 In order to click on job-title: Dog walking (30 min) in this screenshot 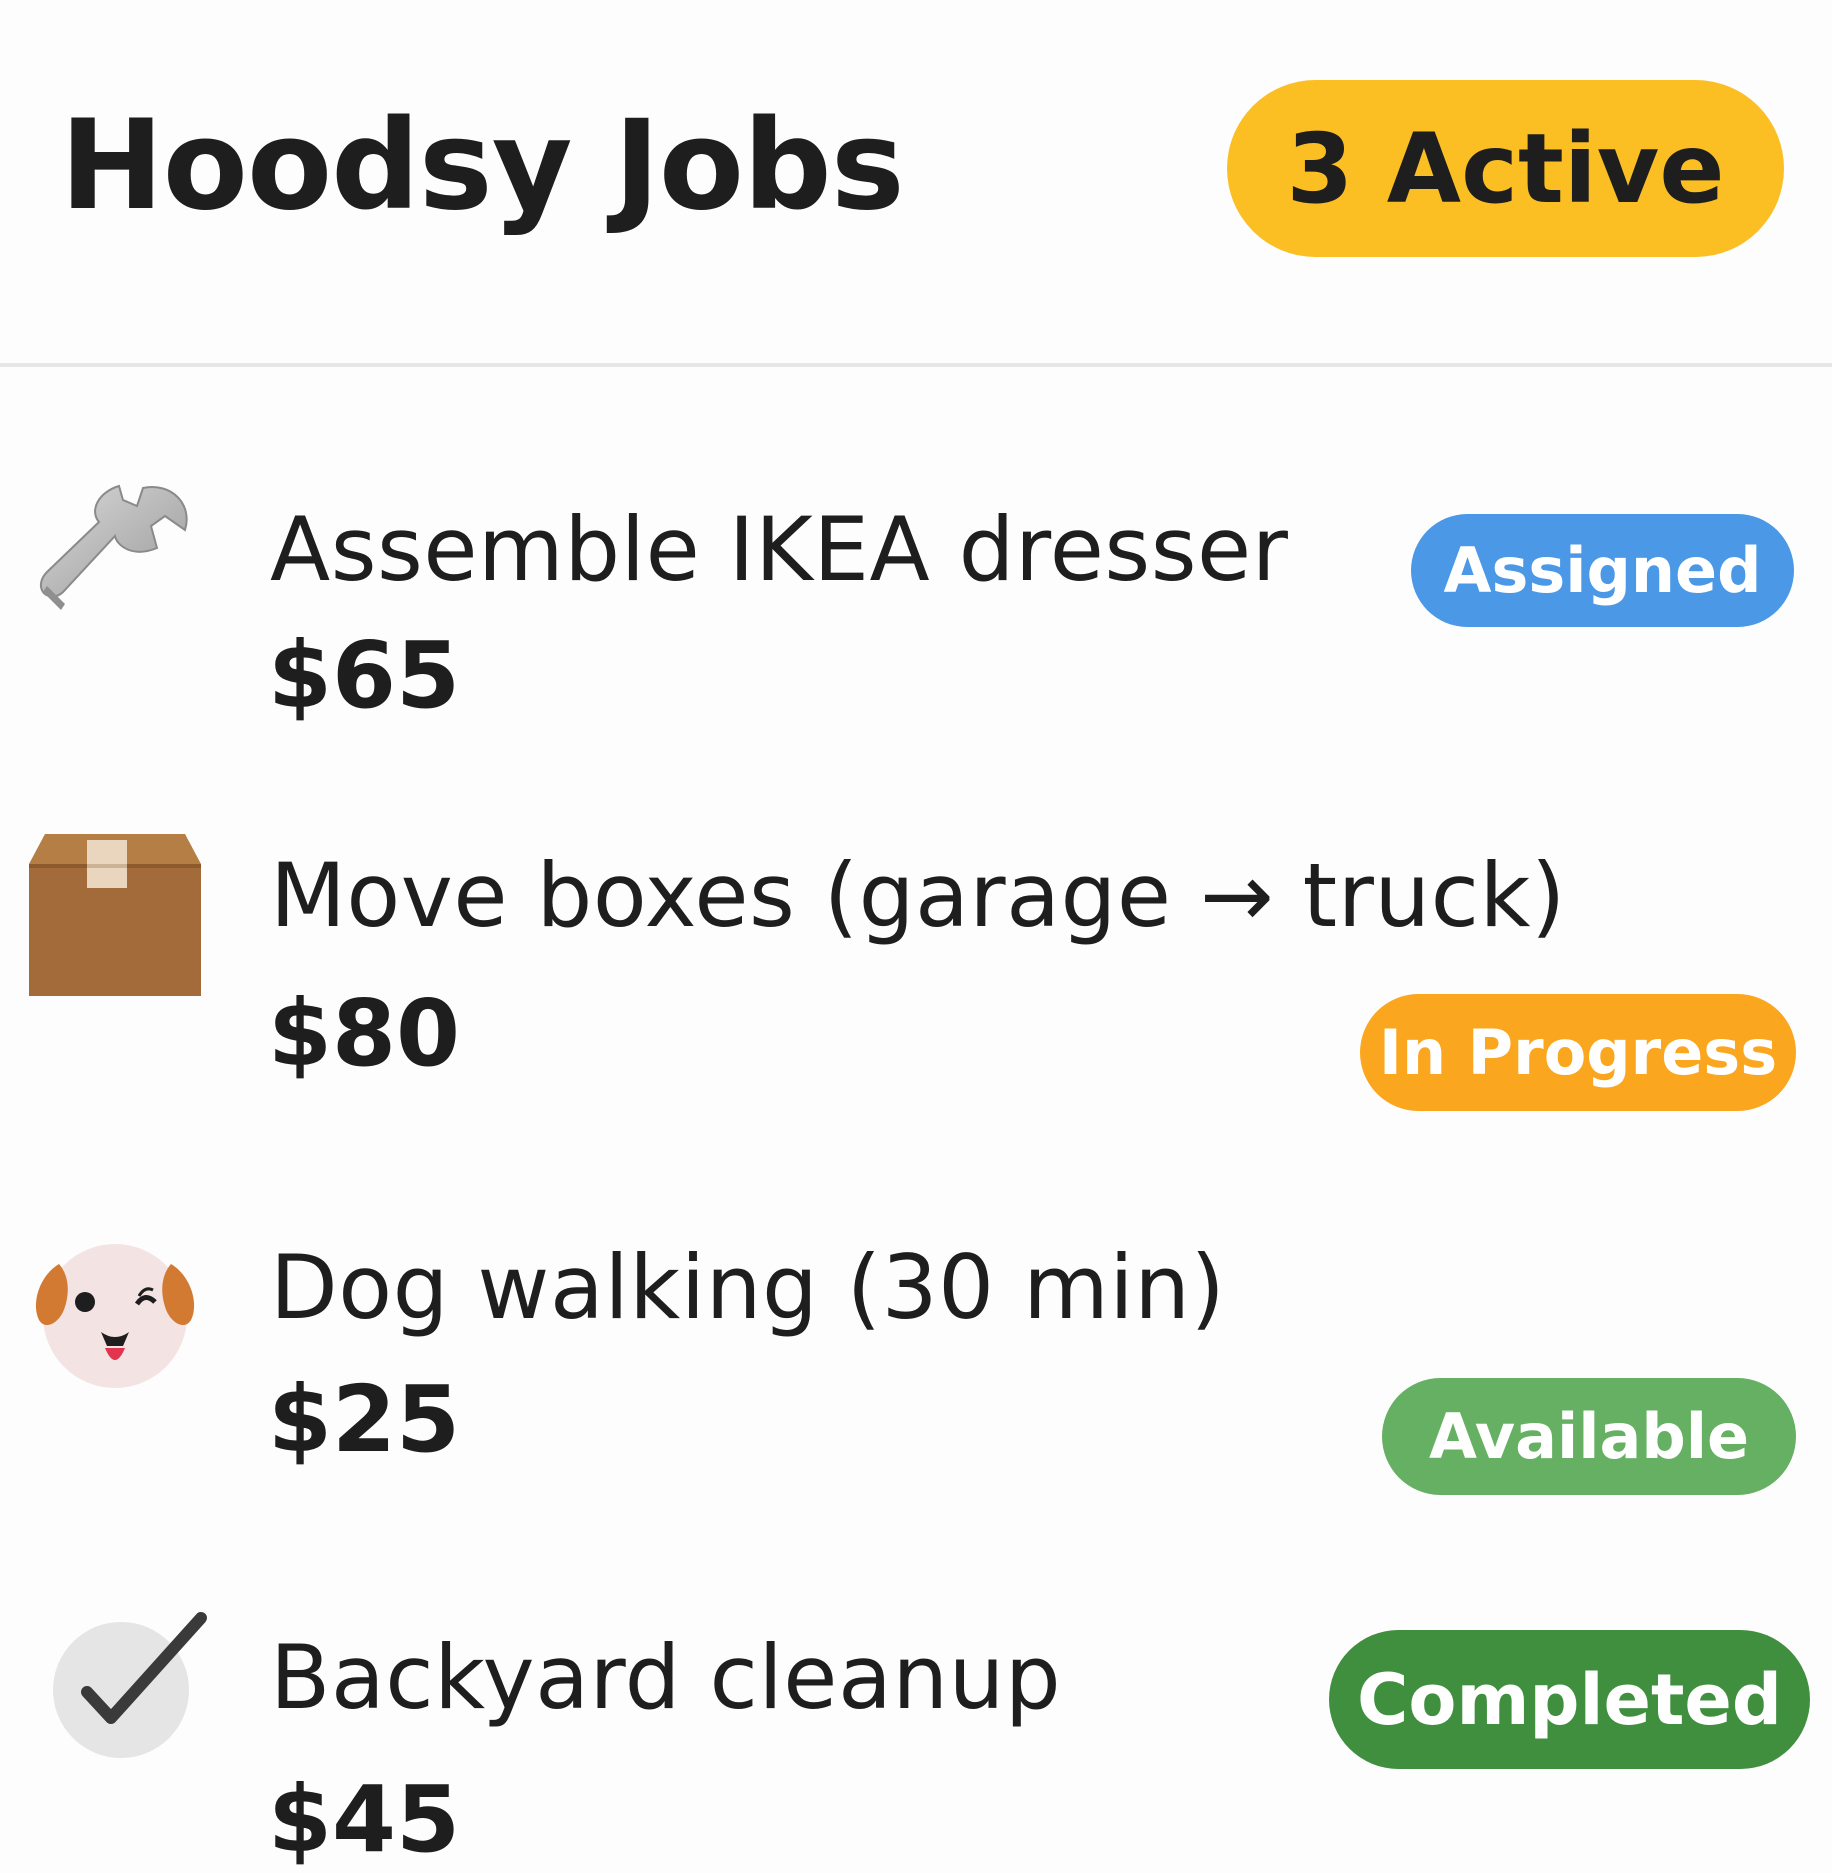, I will do `click(748, 1287)`.